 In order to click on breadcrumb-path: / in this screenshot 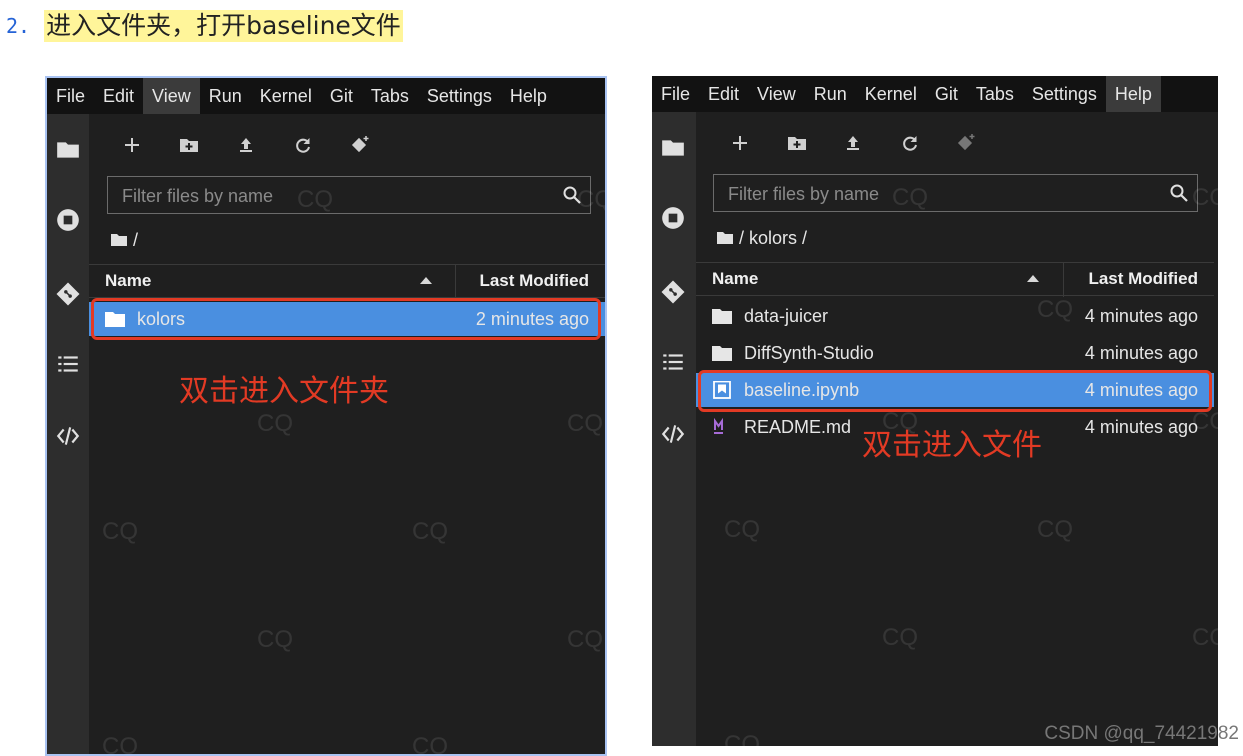, I will do `click(135, 240)`.